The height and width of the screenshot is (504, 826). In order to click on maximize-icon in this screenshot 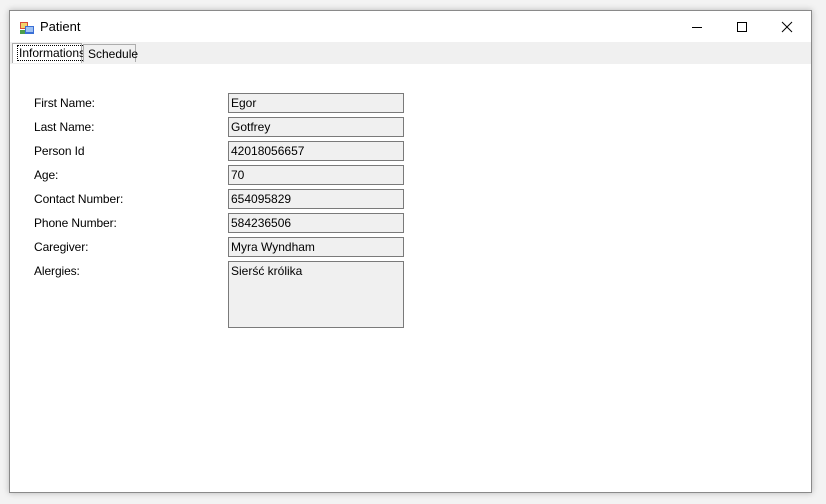, I will do `click(742, 26)`.